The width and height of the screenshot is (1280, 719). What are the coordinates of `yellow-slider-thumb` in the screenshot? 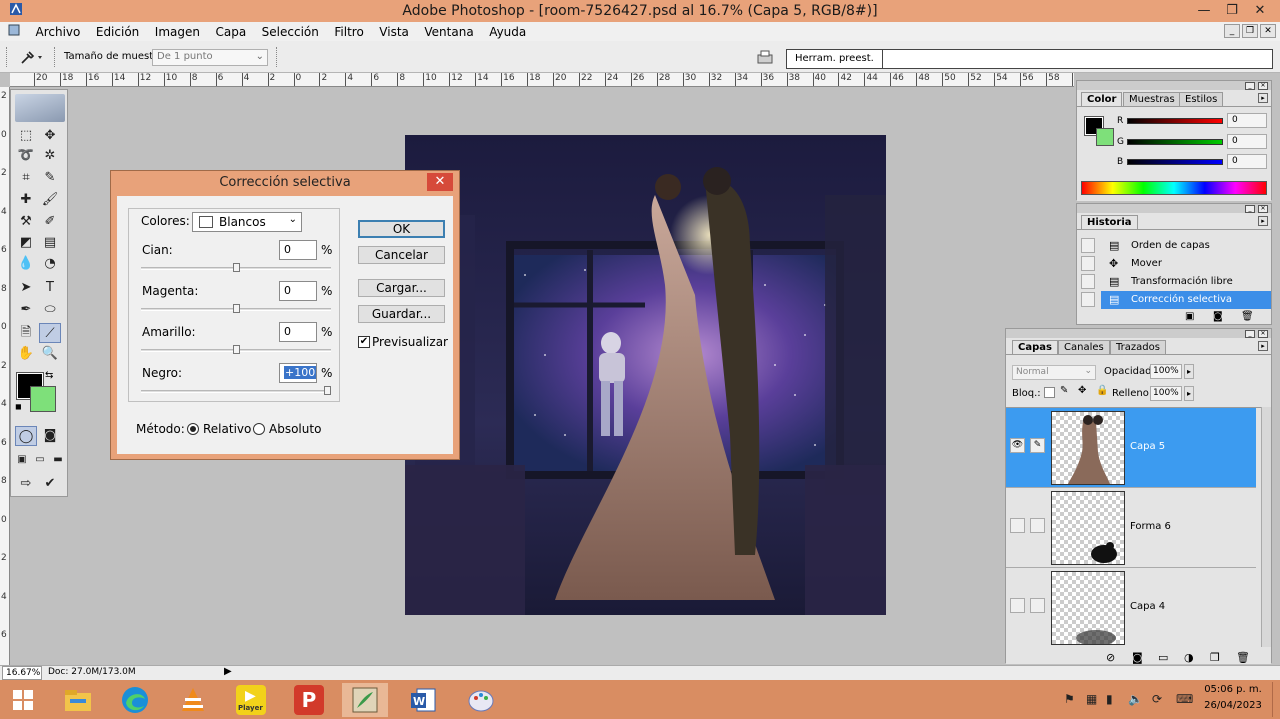 It's located at (236, 349).